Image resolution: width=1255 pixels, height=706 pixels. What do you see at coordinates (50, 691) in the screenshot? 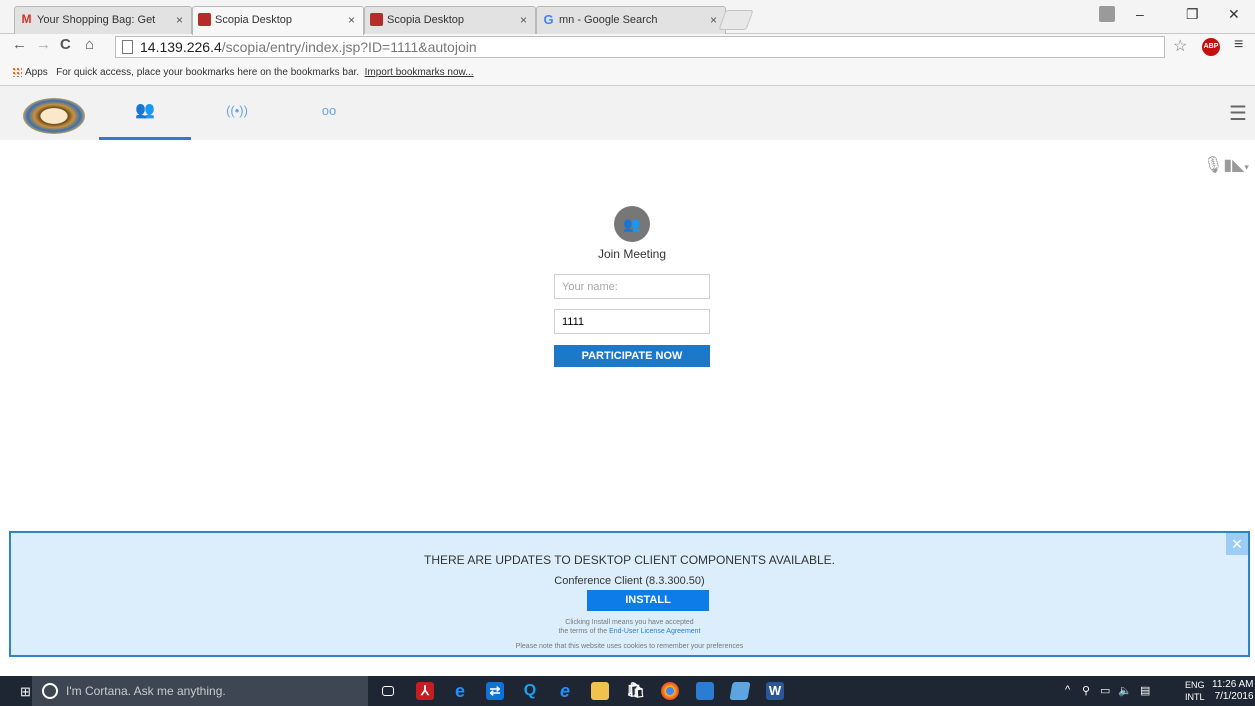
I see `cortana-icon` at bounding box center [50, 691].